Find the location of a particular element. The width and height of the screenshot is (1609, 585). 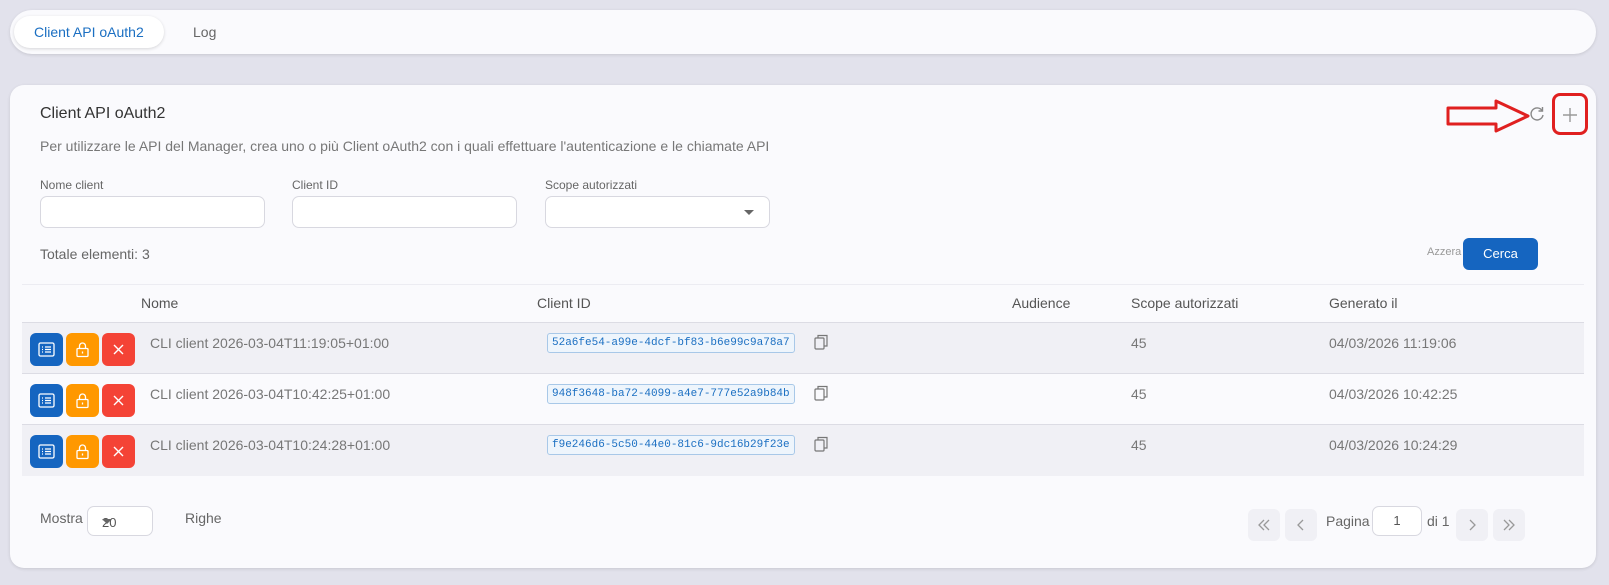

client-id-badge: f9e246d6-5c50-44e0-81c6-9dc16b29f23e is located at coordinates (671, 445).